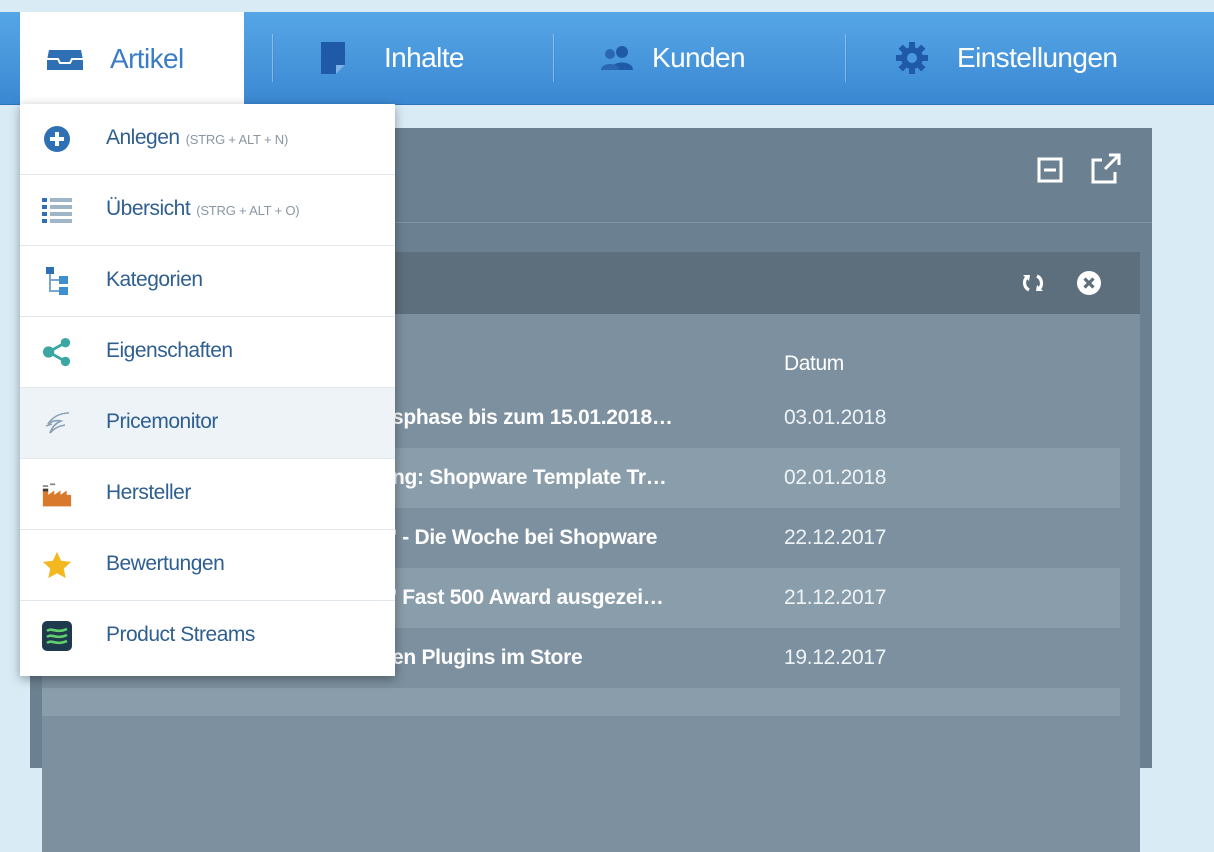 The height and width of the screenshot is (852, 1214). Describe the element at coordinates (487, 657) in the screenshot. I see `row-title: en Plugins im Store` at that location.